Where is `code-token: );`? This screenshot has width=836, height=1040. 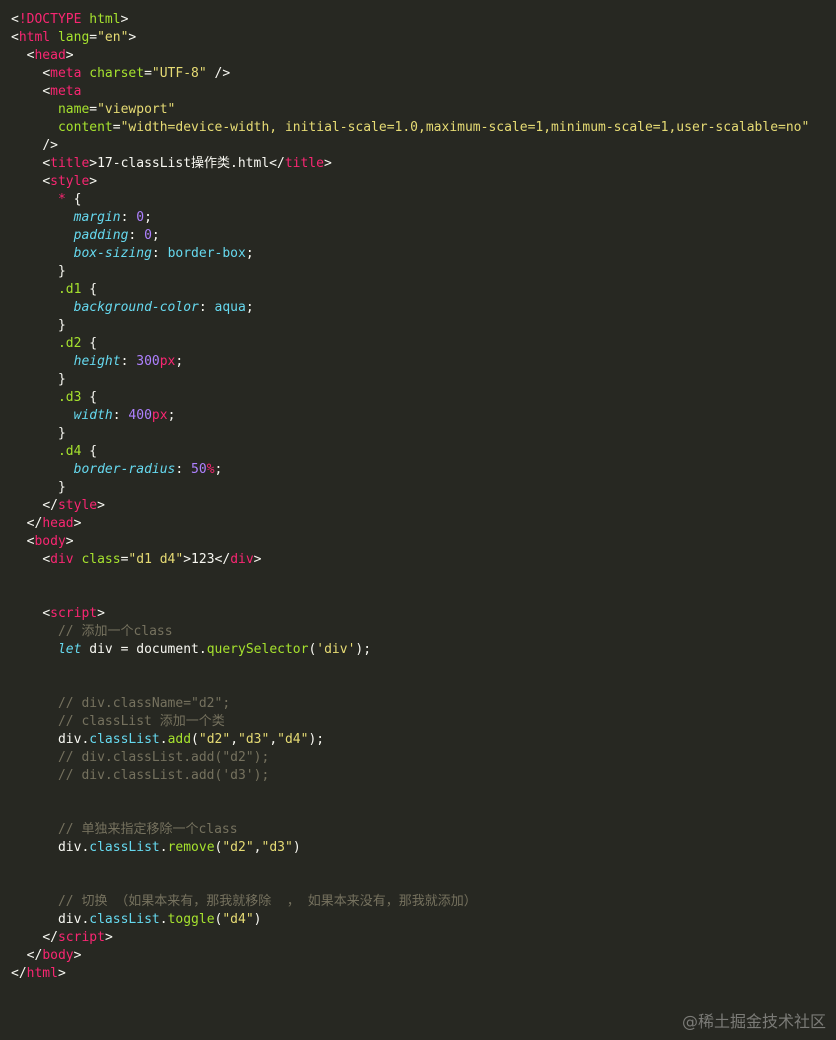 code-token: ); is located at coordinates (316, 739).